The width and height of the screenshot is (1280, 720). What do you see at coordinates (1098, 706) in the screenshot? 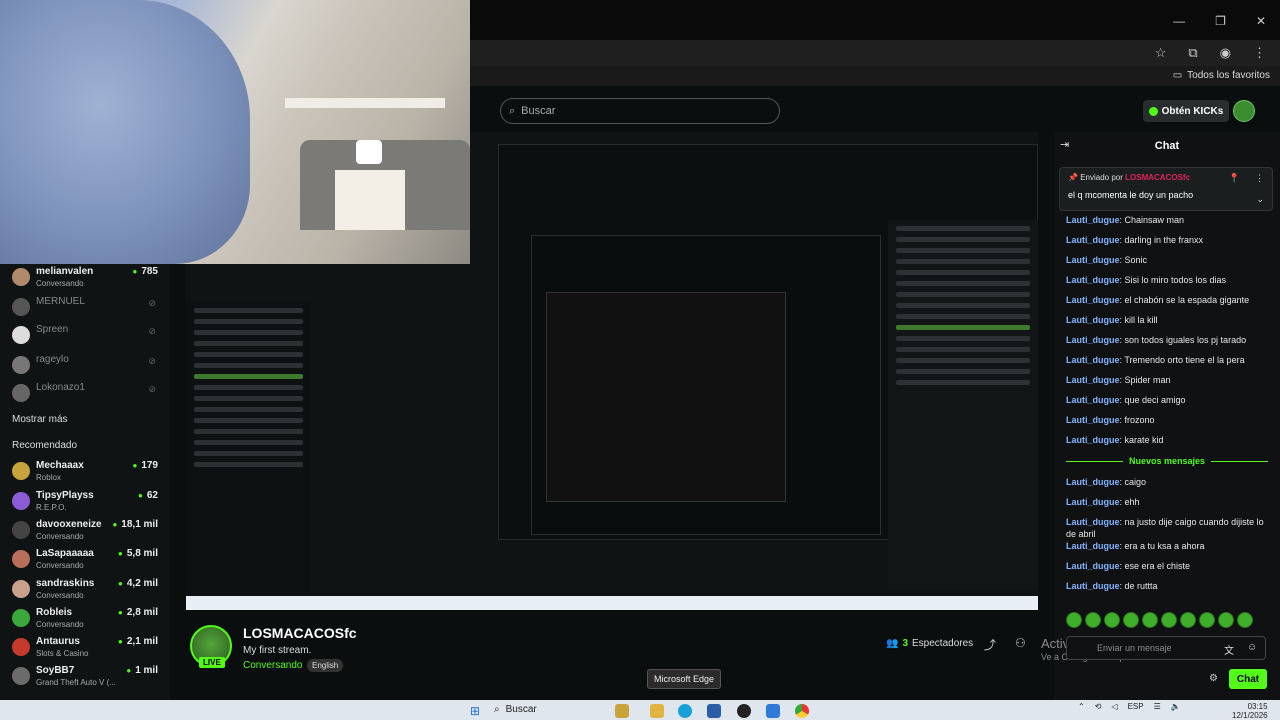
I see `network-icon: ⟲` at bounding box center [1098, 706].